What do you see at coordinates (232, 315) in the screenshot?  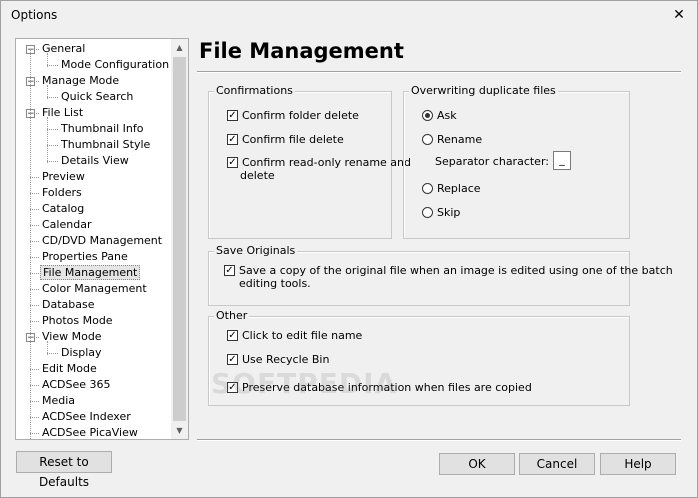 I see `other-label: Other` at bounding box center [232, 315].